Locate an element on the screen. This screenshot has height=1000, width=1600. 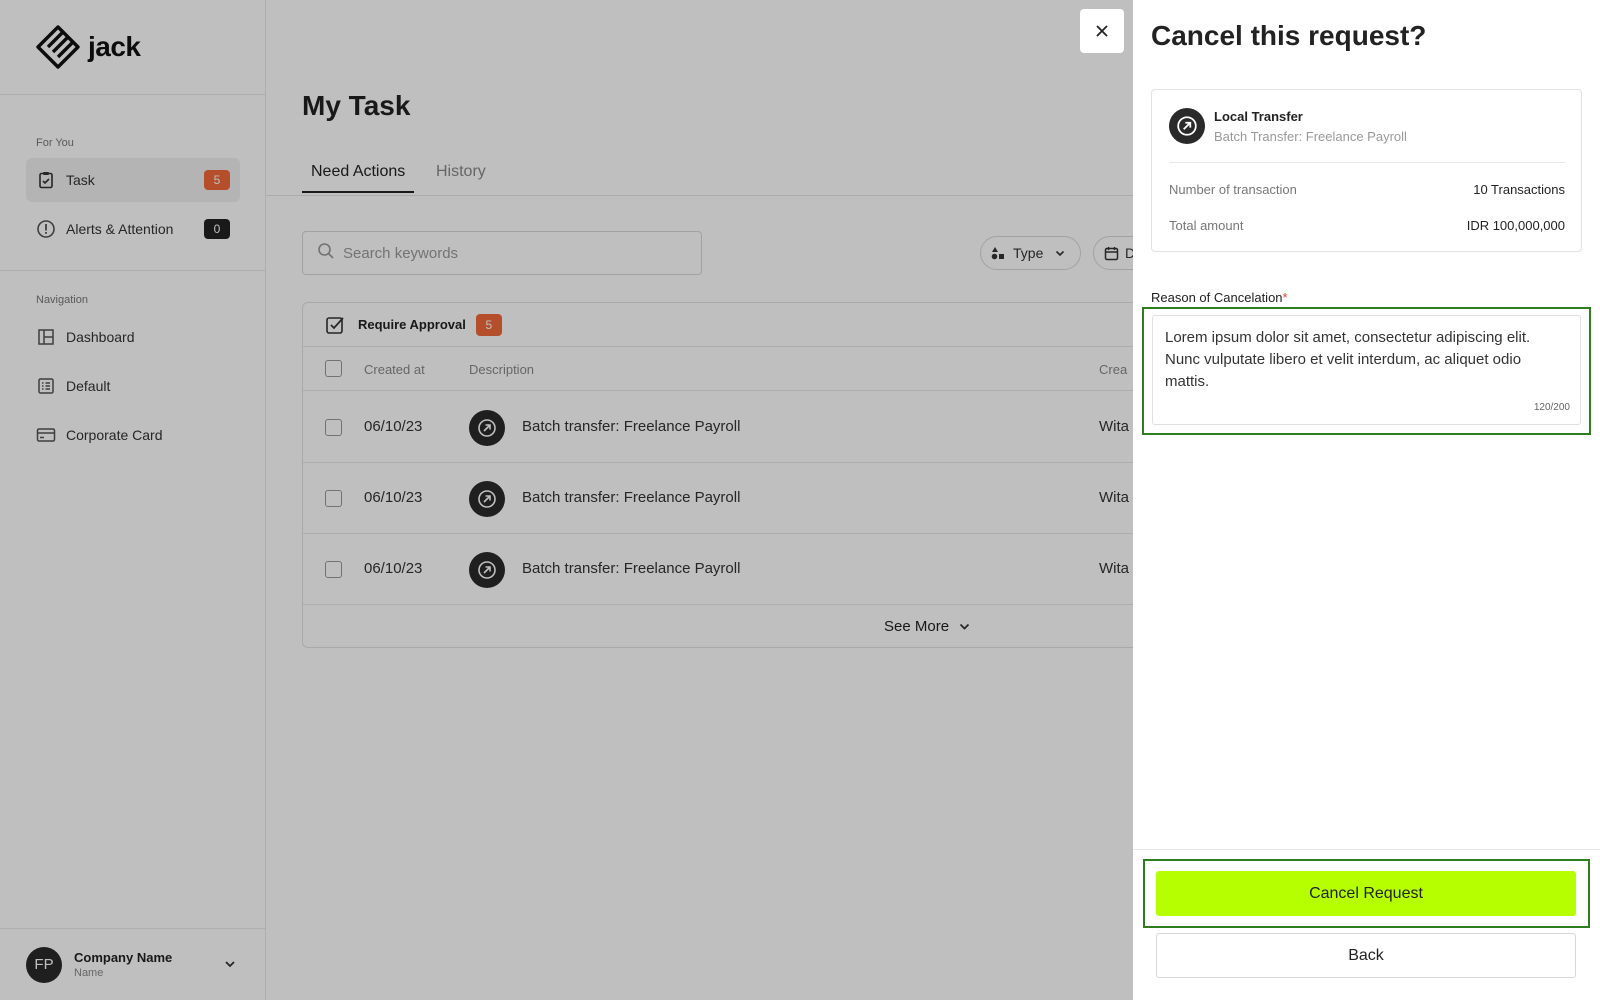
reason-label-text: Reason of Cancelation is located at coordinates (1217, 297).